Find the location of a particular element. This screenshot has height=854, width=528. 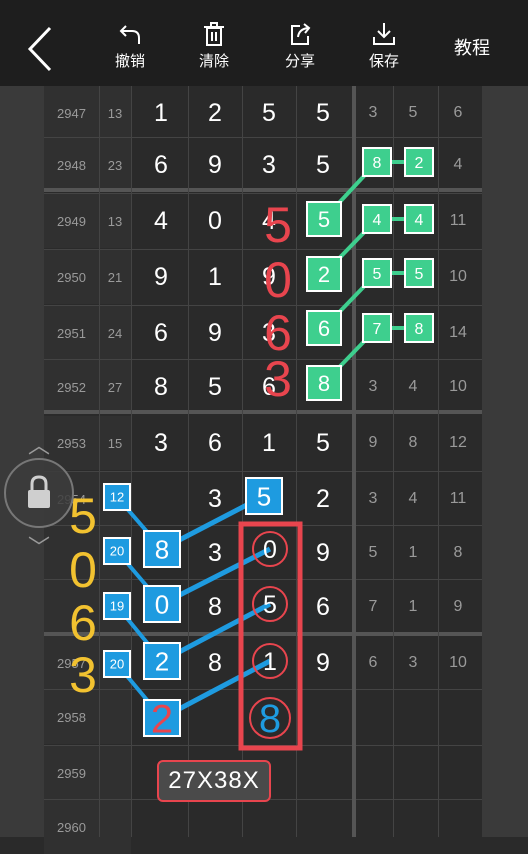

share-button: 分享 is located at coordinates (300, 50).